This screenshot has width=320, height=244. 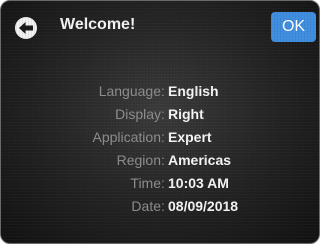 What do you see at coordinates (138, 114) in the screenshot?
I see `display-label: Display` at bounding box center [138, 114].